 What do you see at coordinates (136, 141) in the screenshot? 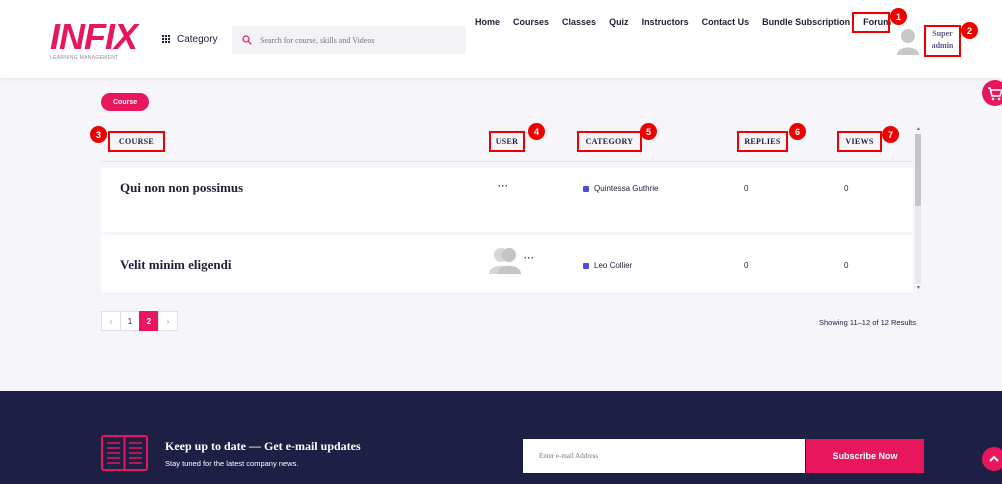
I see `column-header-course: COURSE` at bounding box center [136, 141].